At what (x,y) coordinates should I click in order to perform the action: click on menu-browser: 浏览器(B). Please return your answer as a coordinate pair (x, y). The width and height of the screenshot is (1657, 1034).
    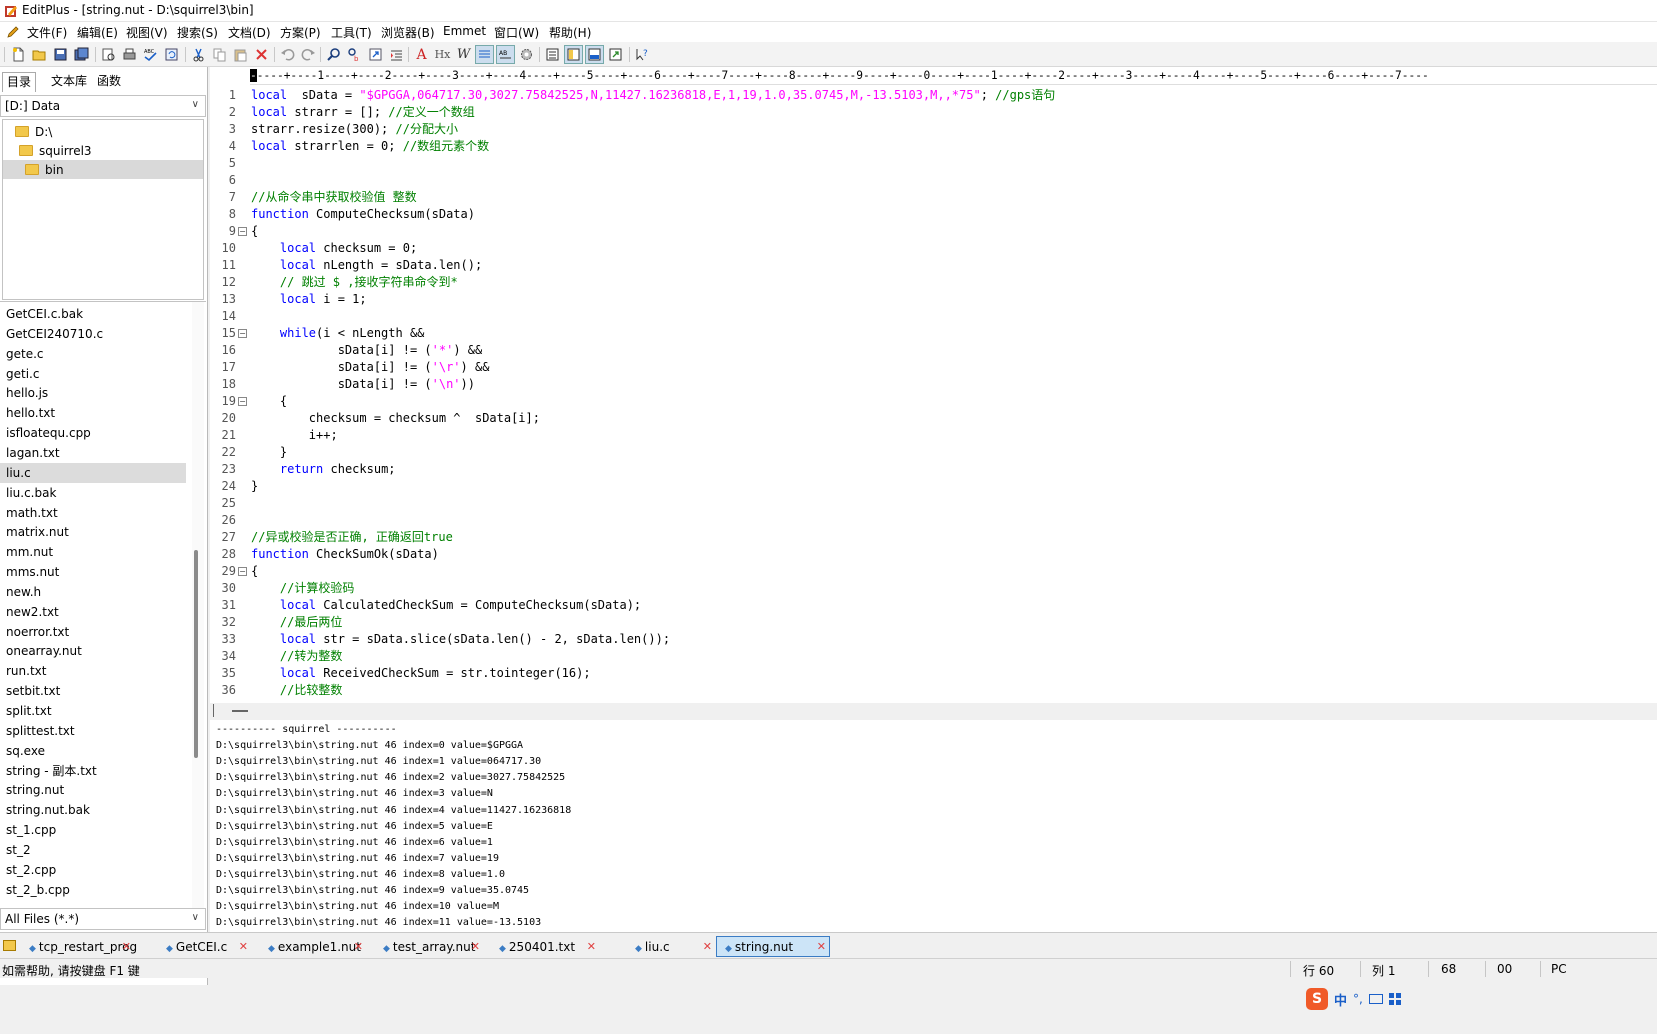
    Looking at the image, I should click on (408, 32).